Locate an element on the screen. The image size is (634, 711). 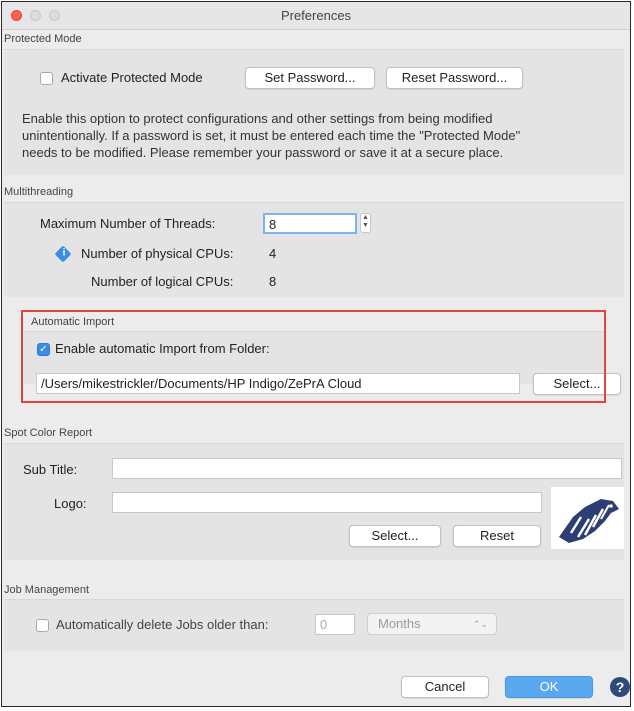
logo-input is located at coordinates (327, 502).